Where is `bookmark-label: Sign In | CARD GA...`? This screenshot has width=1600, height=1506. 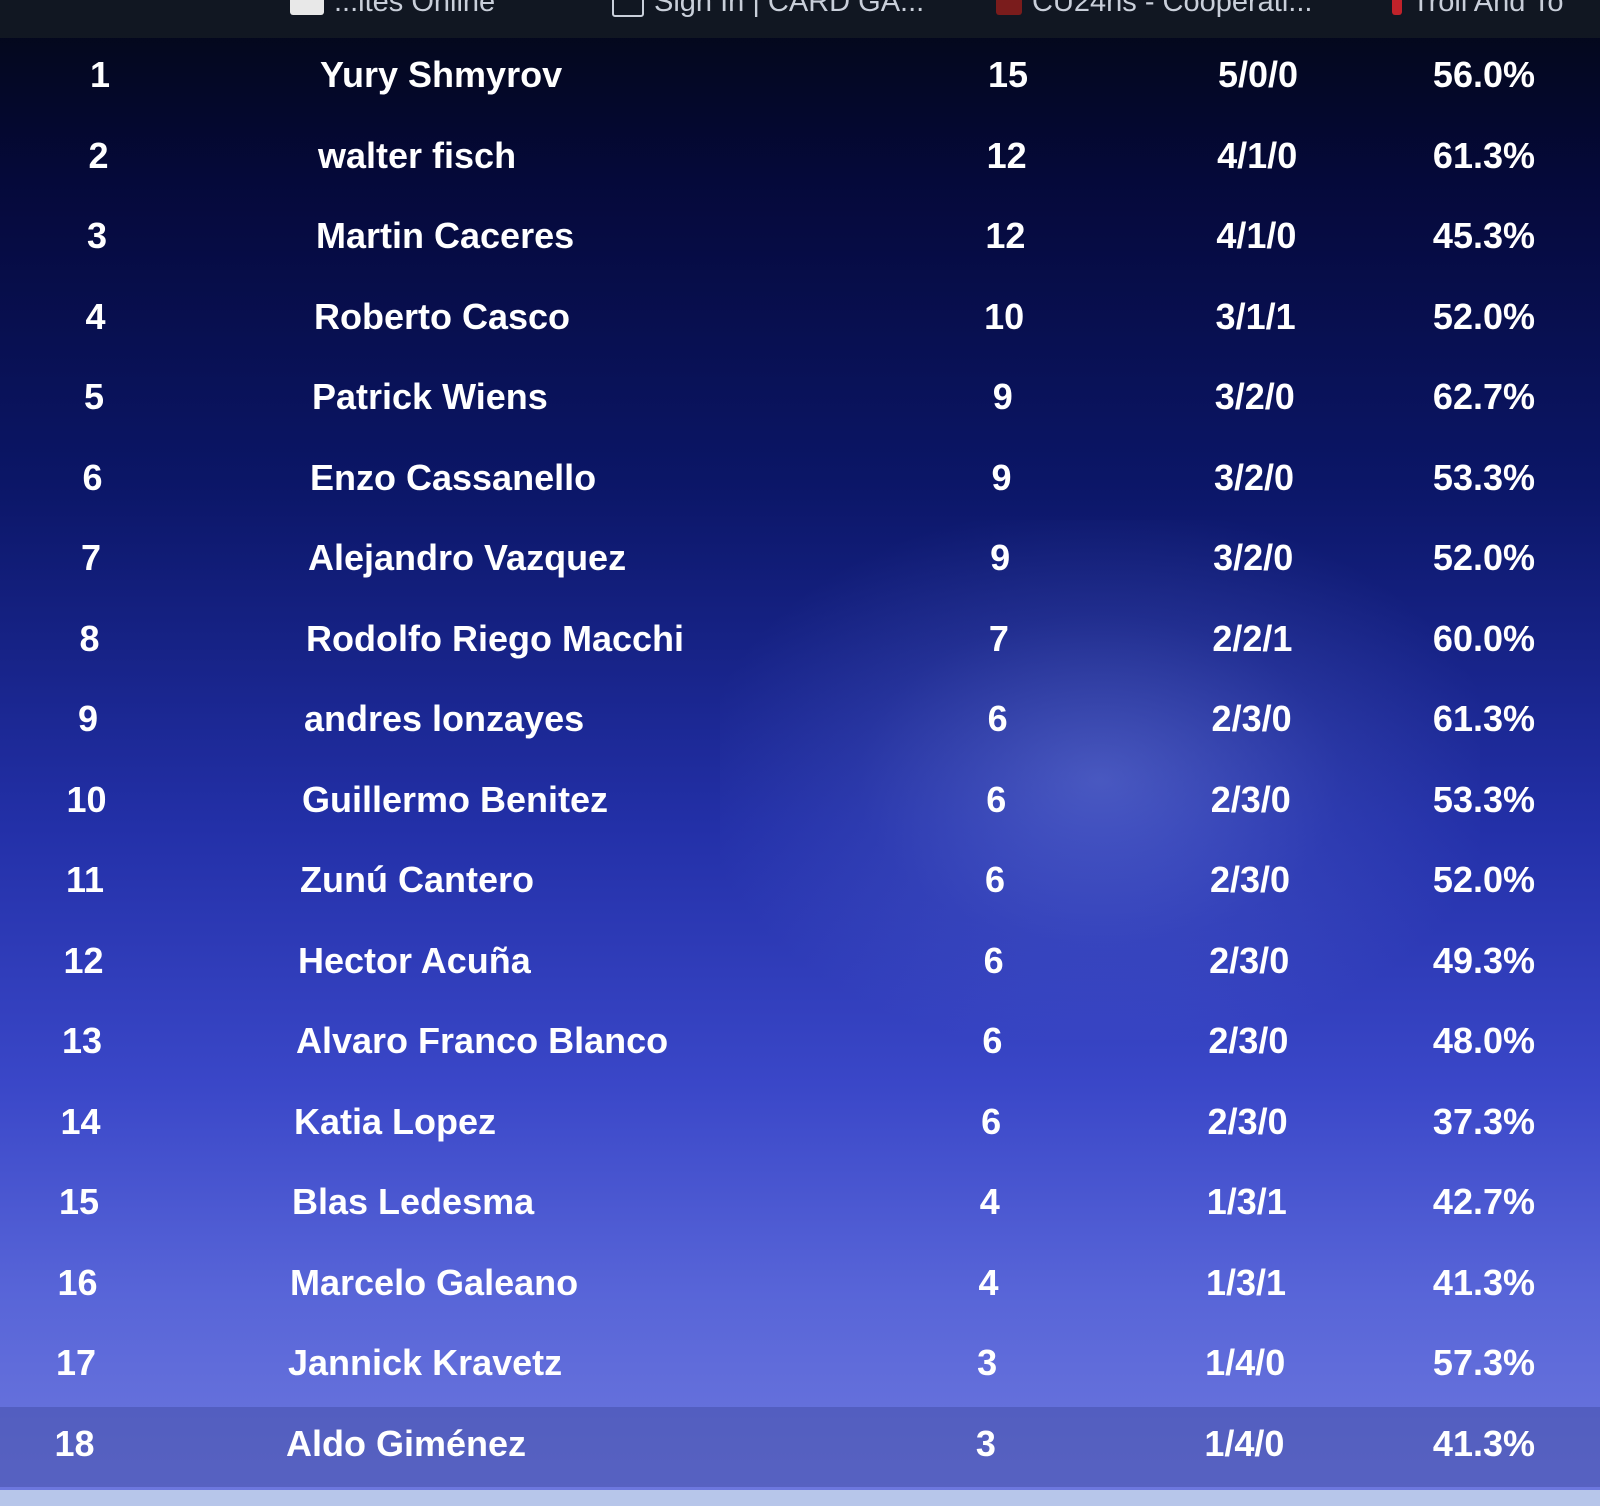 bookmark-label: Sign In | CARD GA... is located at coordinates (789, 9).